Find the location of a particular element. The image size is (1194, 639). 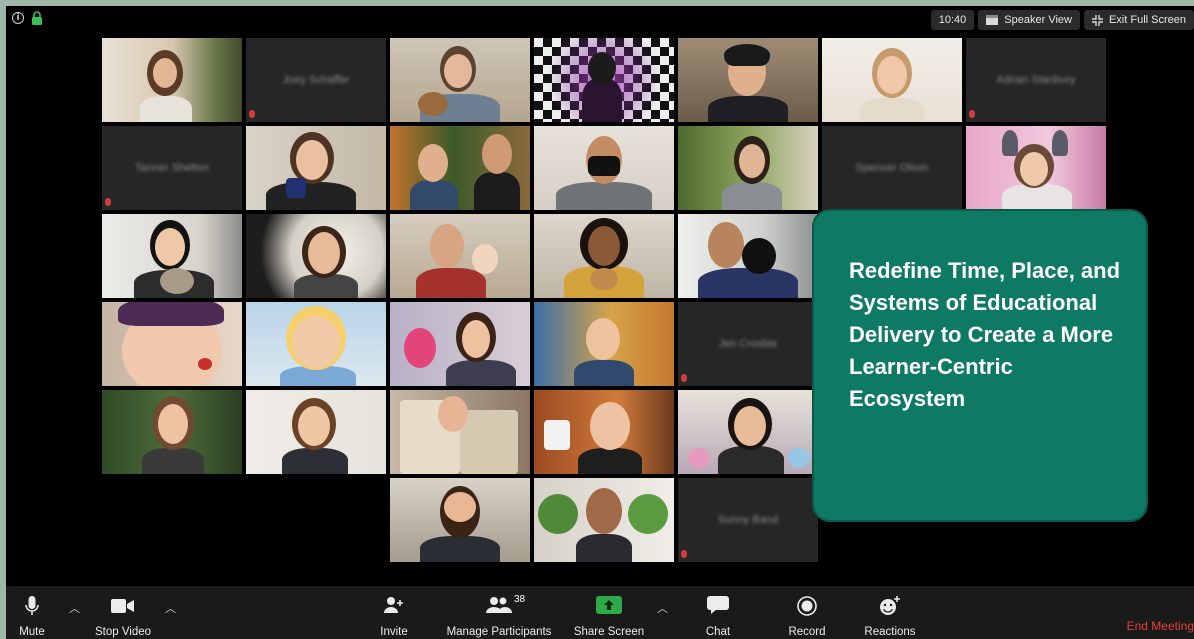

manage-participants-button: 38 Manage Participants is located at coordinates (499, 612).